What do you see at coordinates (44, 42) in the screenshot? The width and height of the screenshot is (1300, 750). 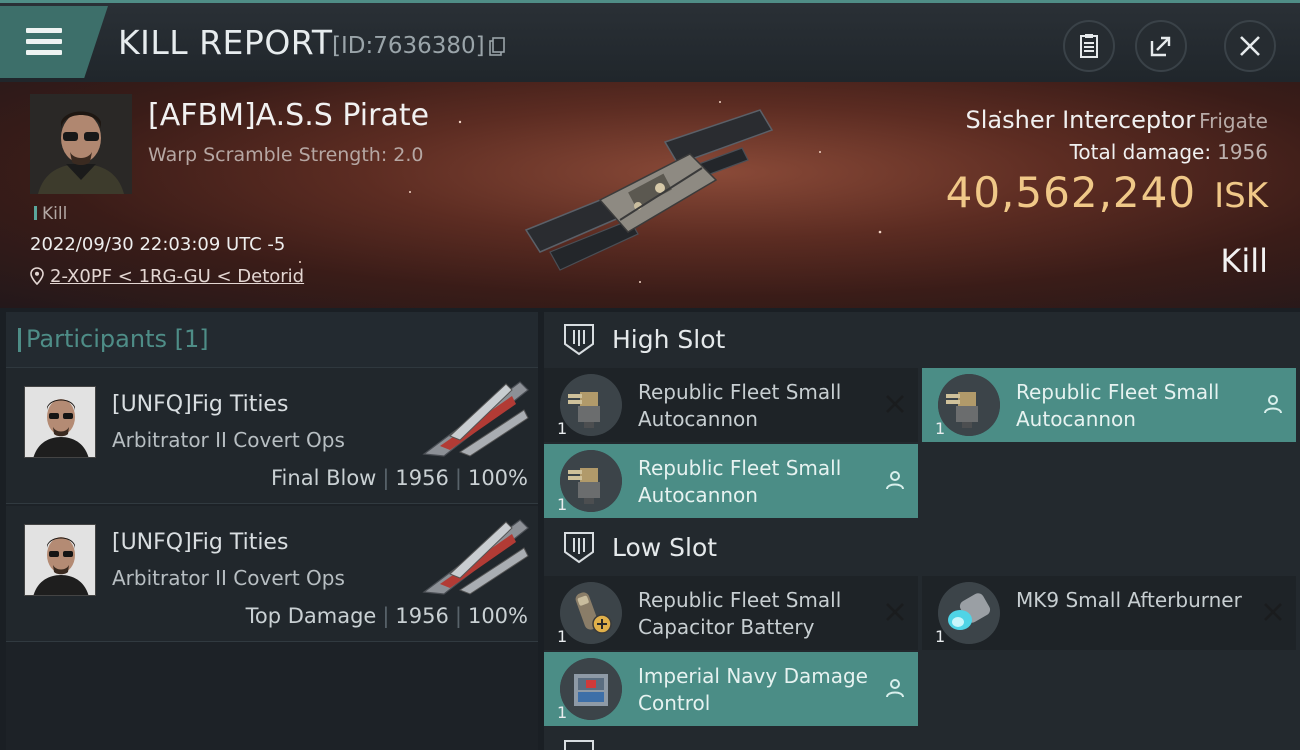 I see `hamburger-icon` at bounding box center [44, 42].